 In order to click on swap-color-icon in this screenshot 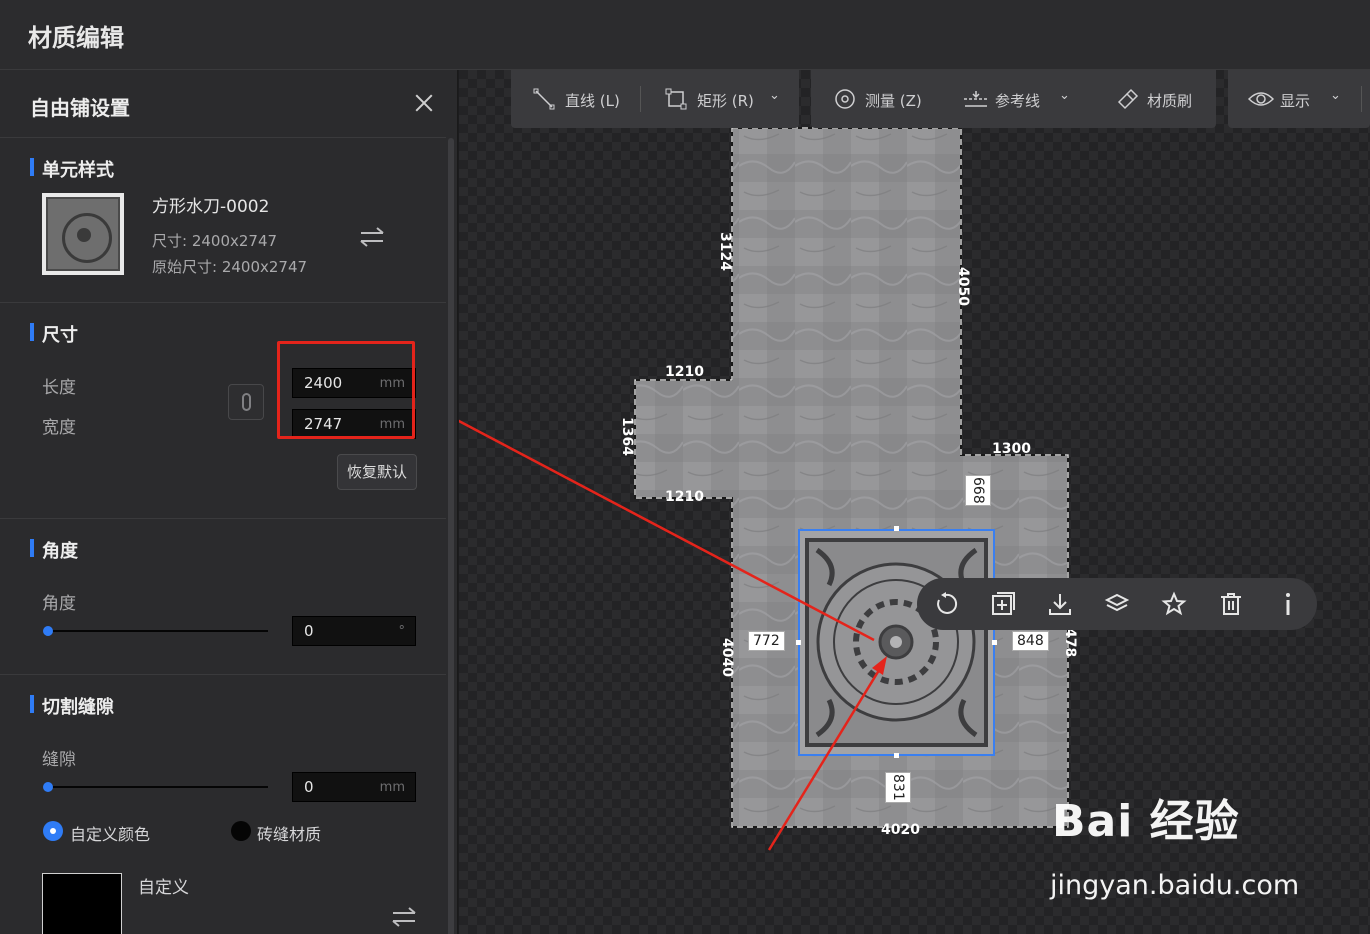, I will do `click(404, 917)`.